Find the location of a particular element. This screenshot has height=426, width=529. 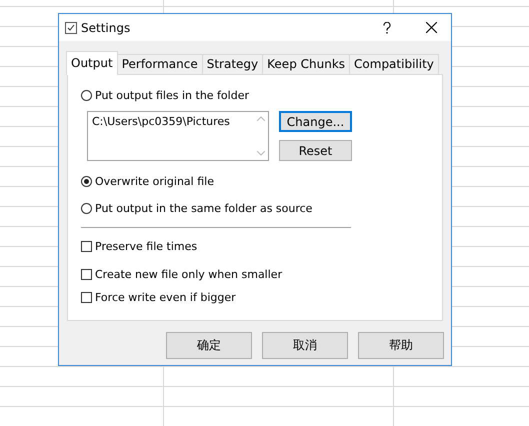

dialog-button: 确定 is located at coordinates (209, 345).